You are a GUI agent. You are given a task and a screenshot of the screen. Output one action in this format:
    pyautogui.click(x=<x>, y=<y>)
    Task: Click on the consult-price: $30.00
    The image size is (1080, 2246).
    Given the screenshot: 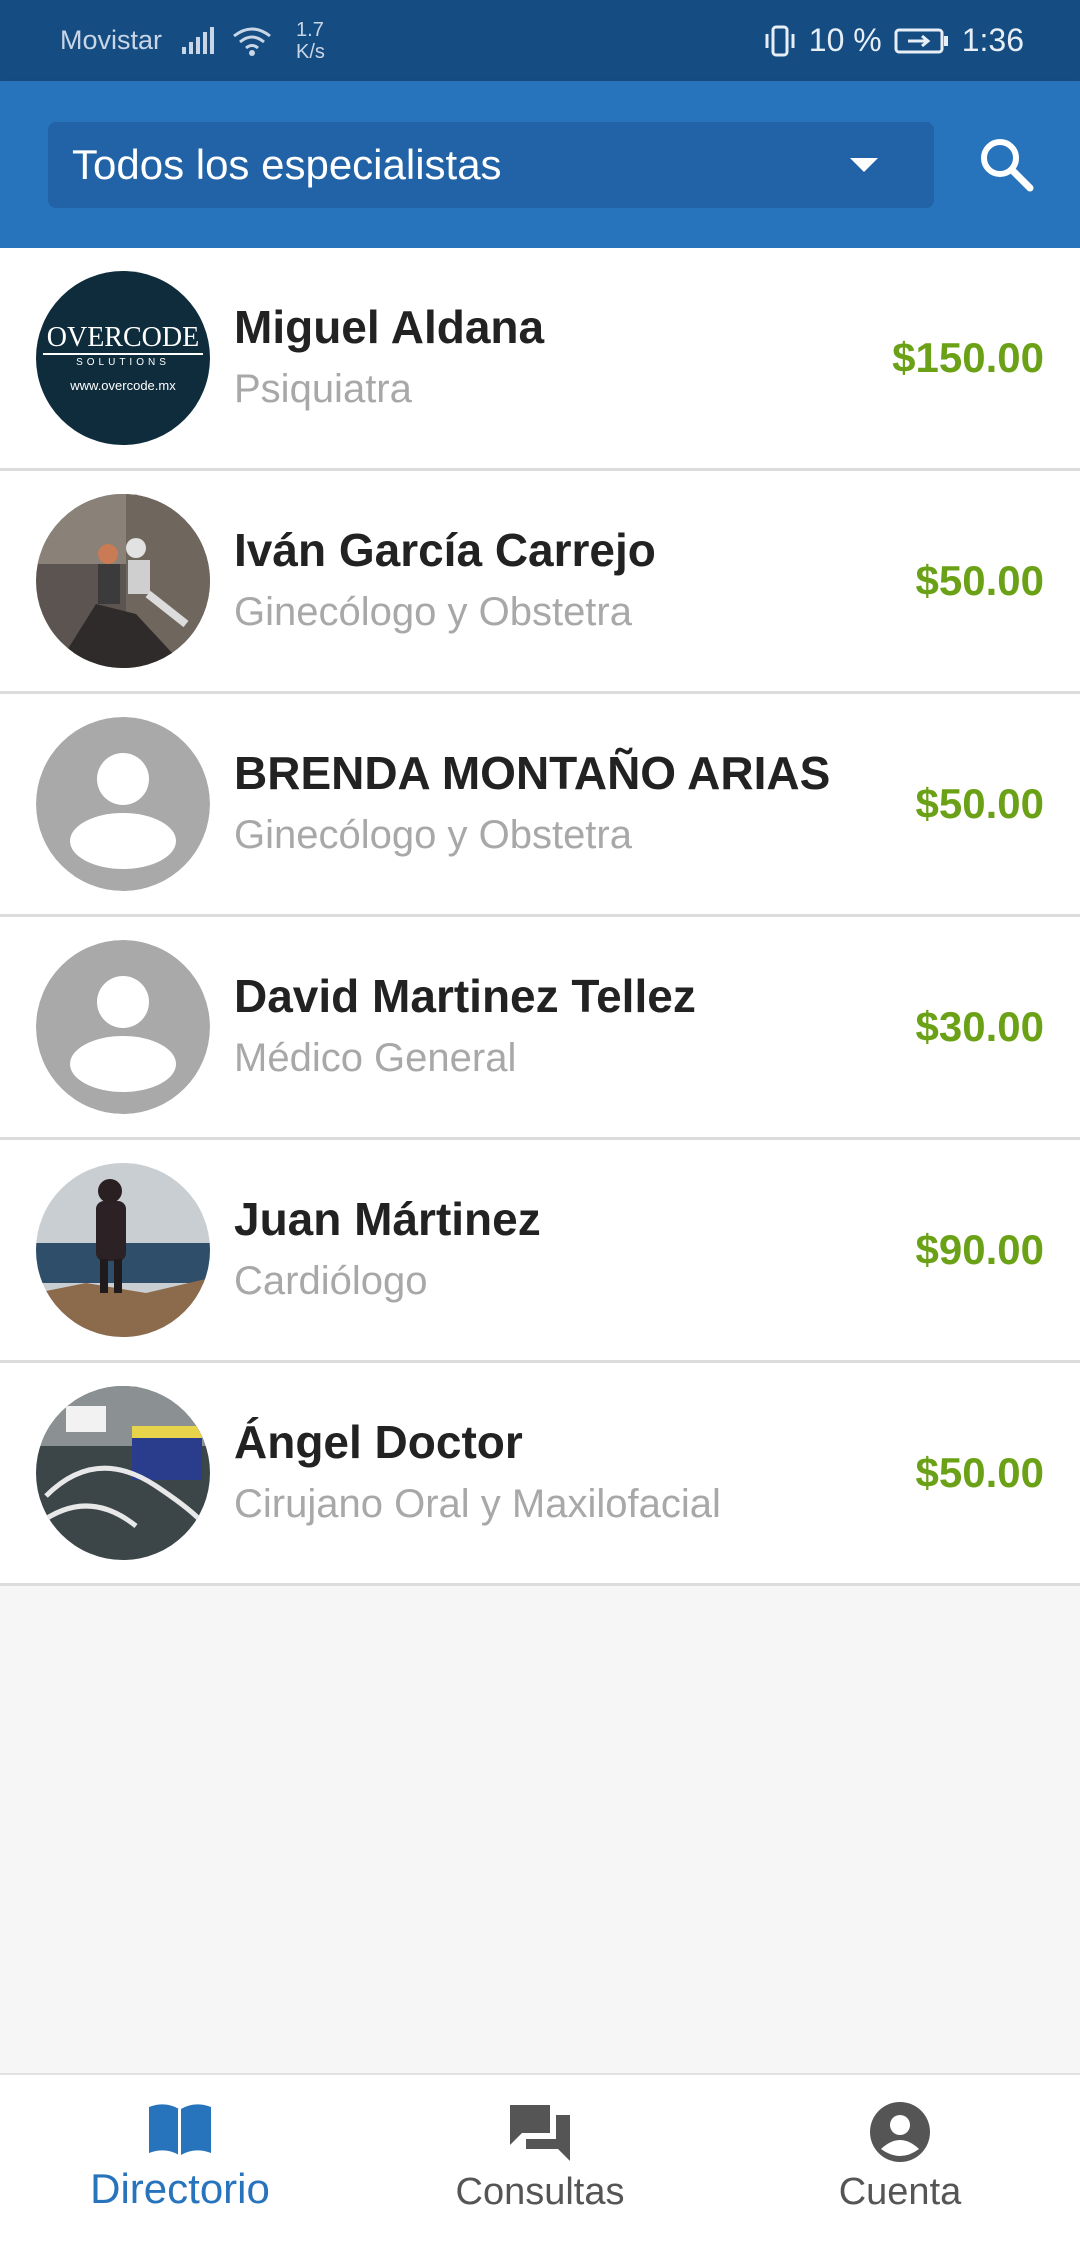 What is the action you would take?
    pyautogui.click(x=979, y=1026)
    